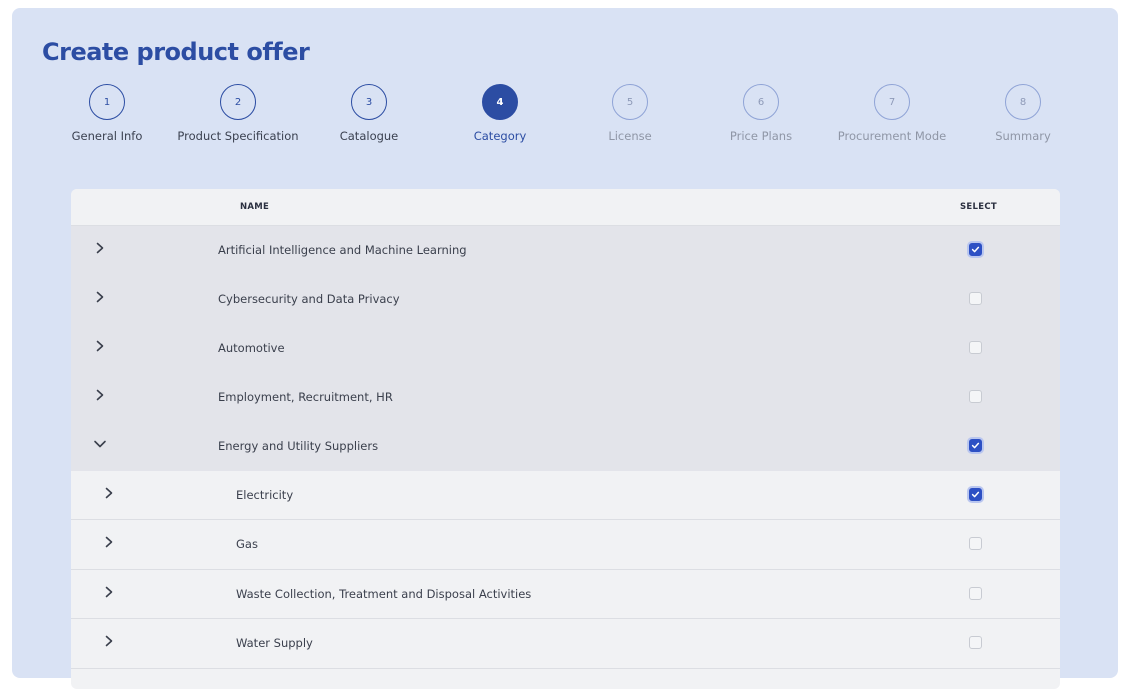 The image size is (1127, 689). What do you see at coordinates (274, 643) in the screenshot?
I see `row-label: Water Supply` at bounding box center [274, 643].